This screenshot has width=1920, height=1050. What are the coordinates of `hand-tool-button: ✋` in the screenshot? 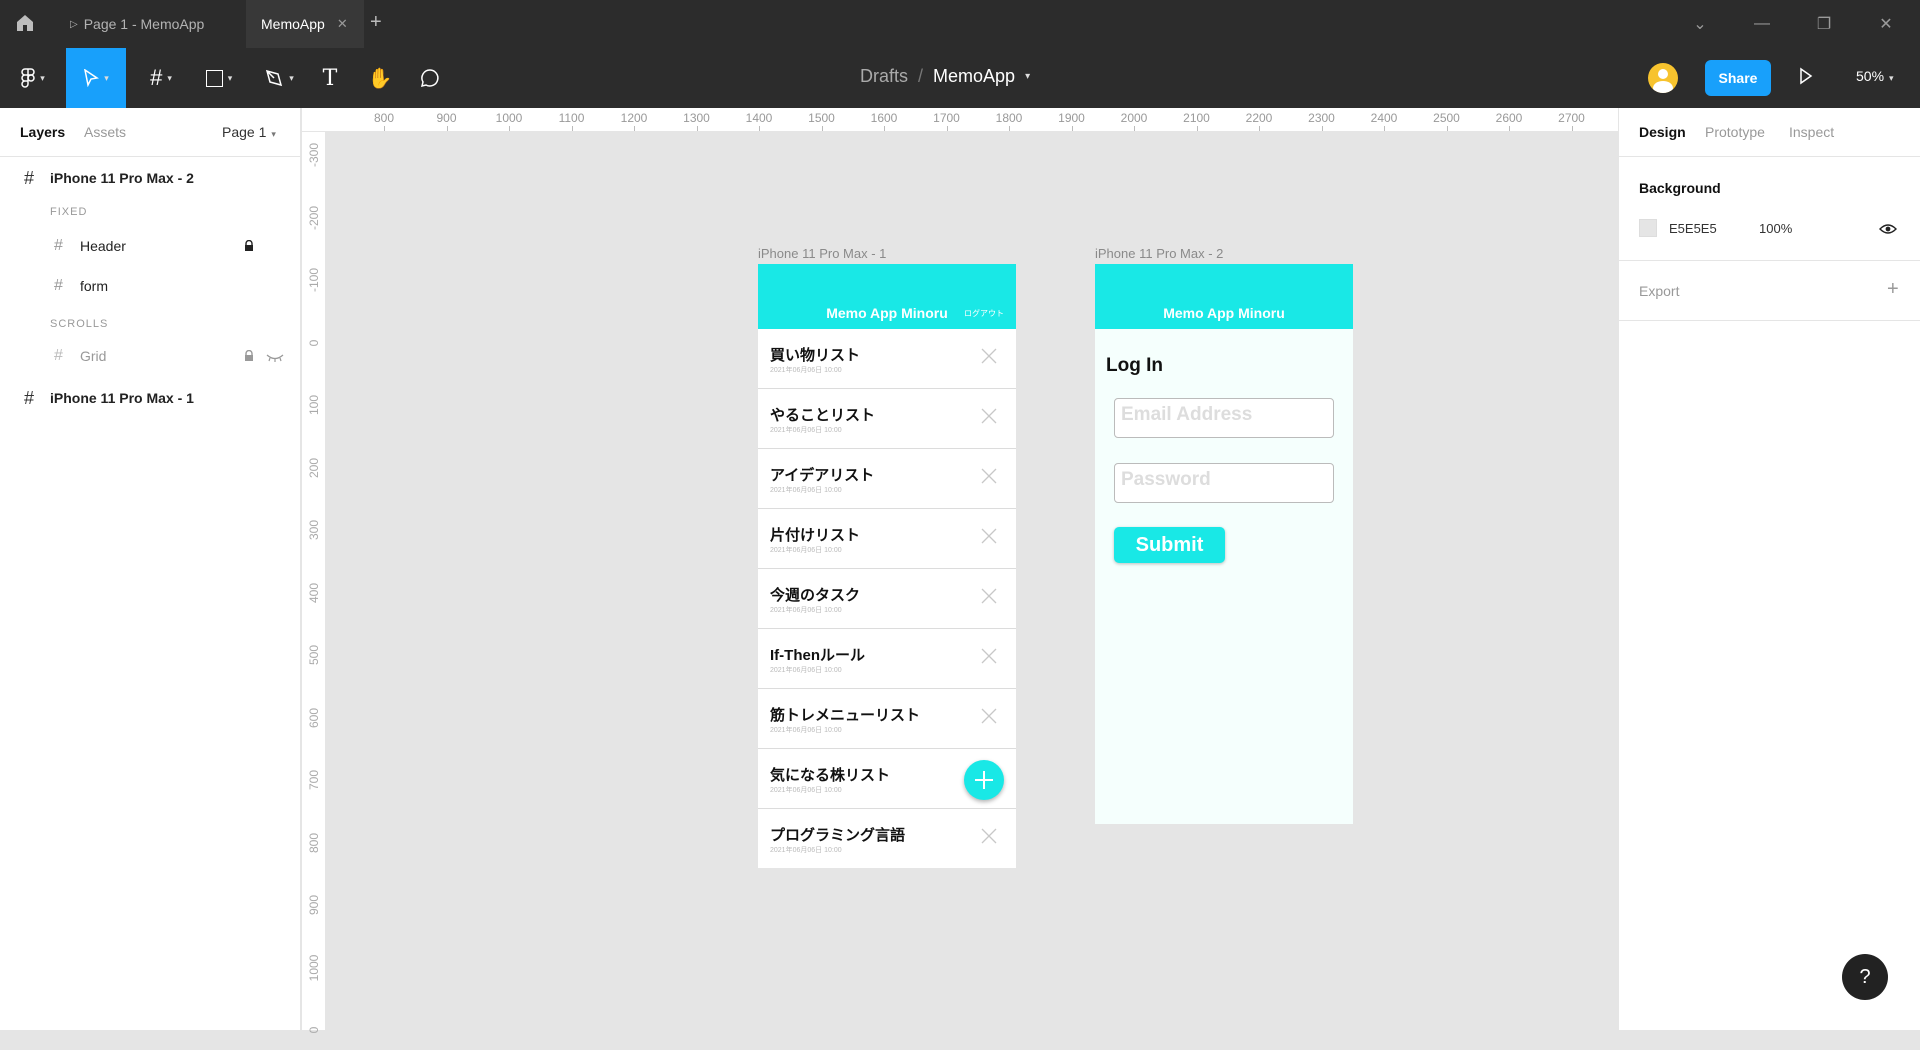 It's located at (380, 78).